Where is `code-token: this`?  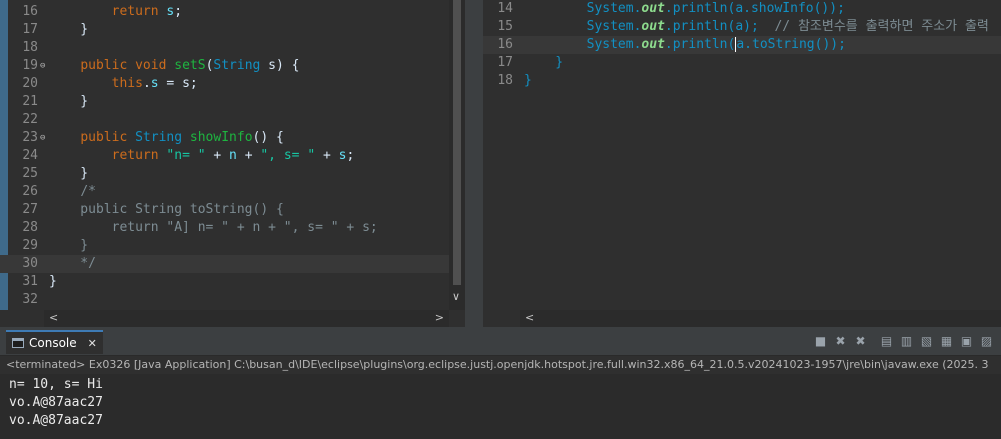 code-token: this is located at coordinates (127, 83).